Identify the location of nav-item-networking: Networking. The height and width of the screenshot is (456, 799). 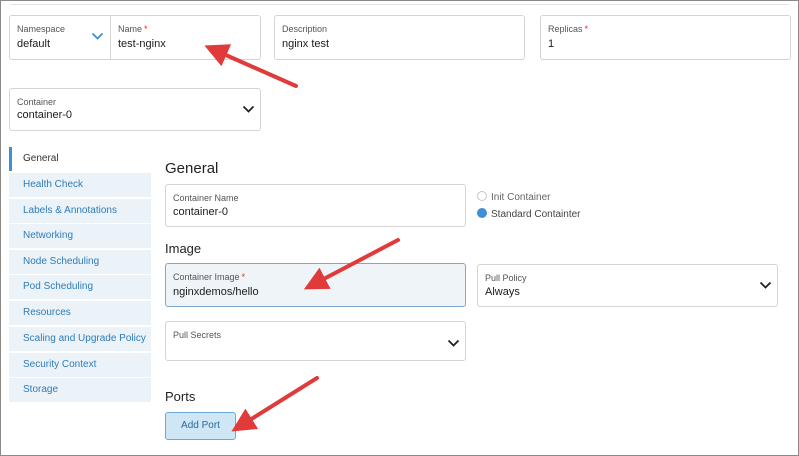
(80, 236).